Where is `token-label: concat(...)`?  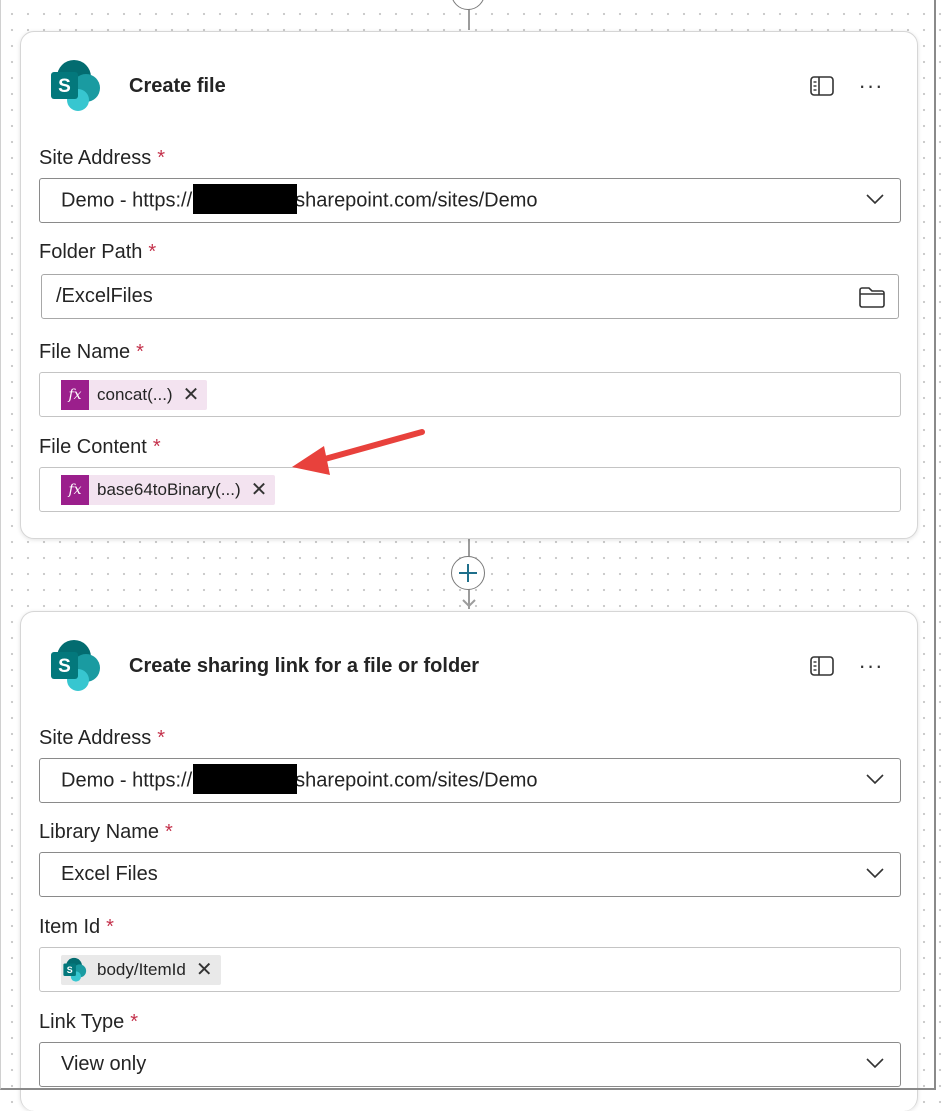
token-label: concat(...) is located at coordinates (135, 394).